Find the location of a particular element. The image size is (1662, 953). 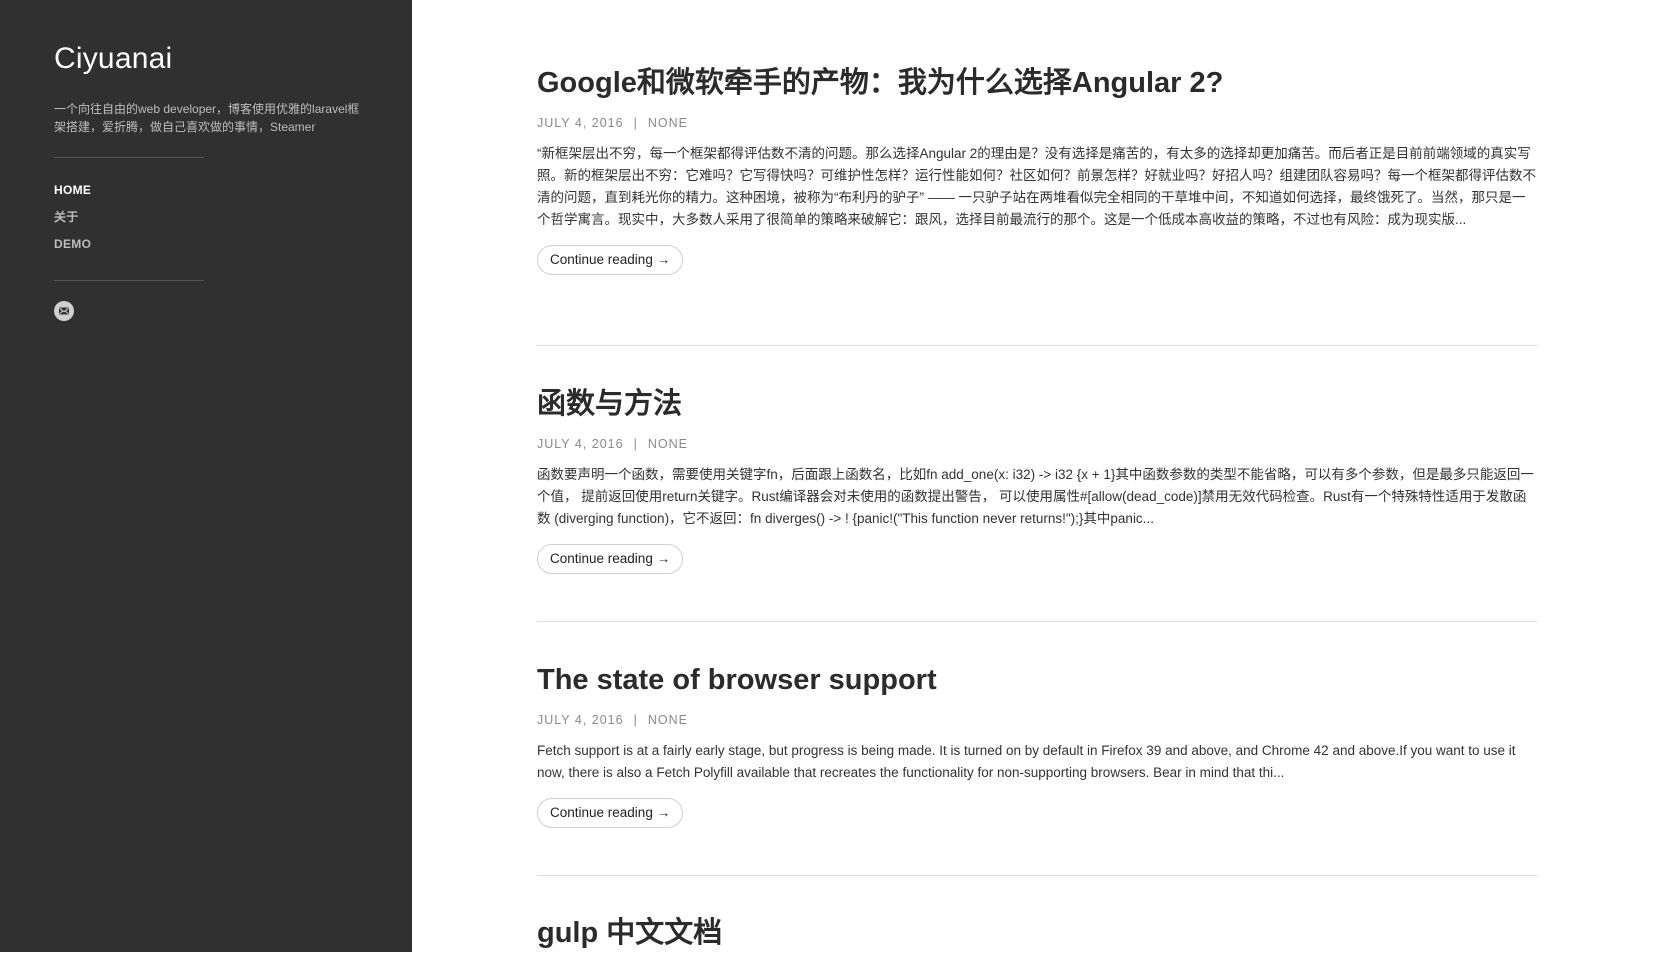

mail-icon is located at coordinates (64, 311).